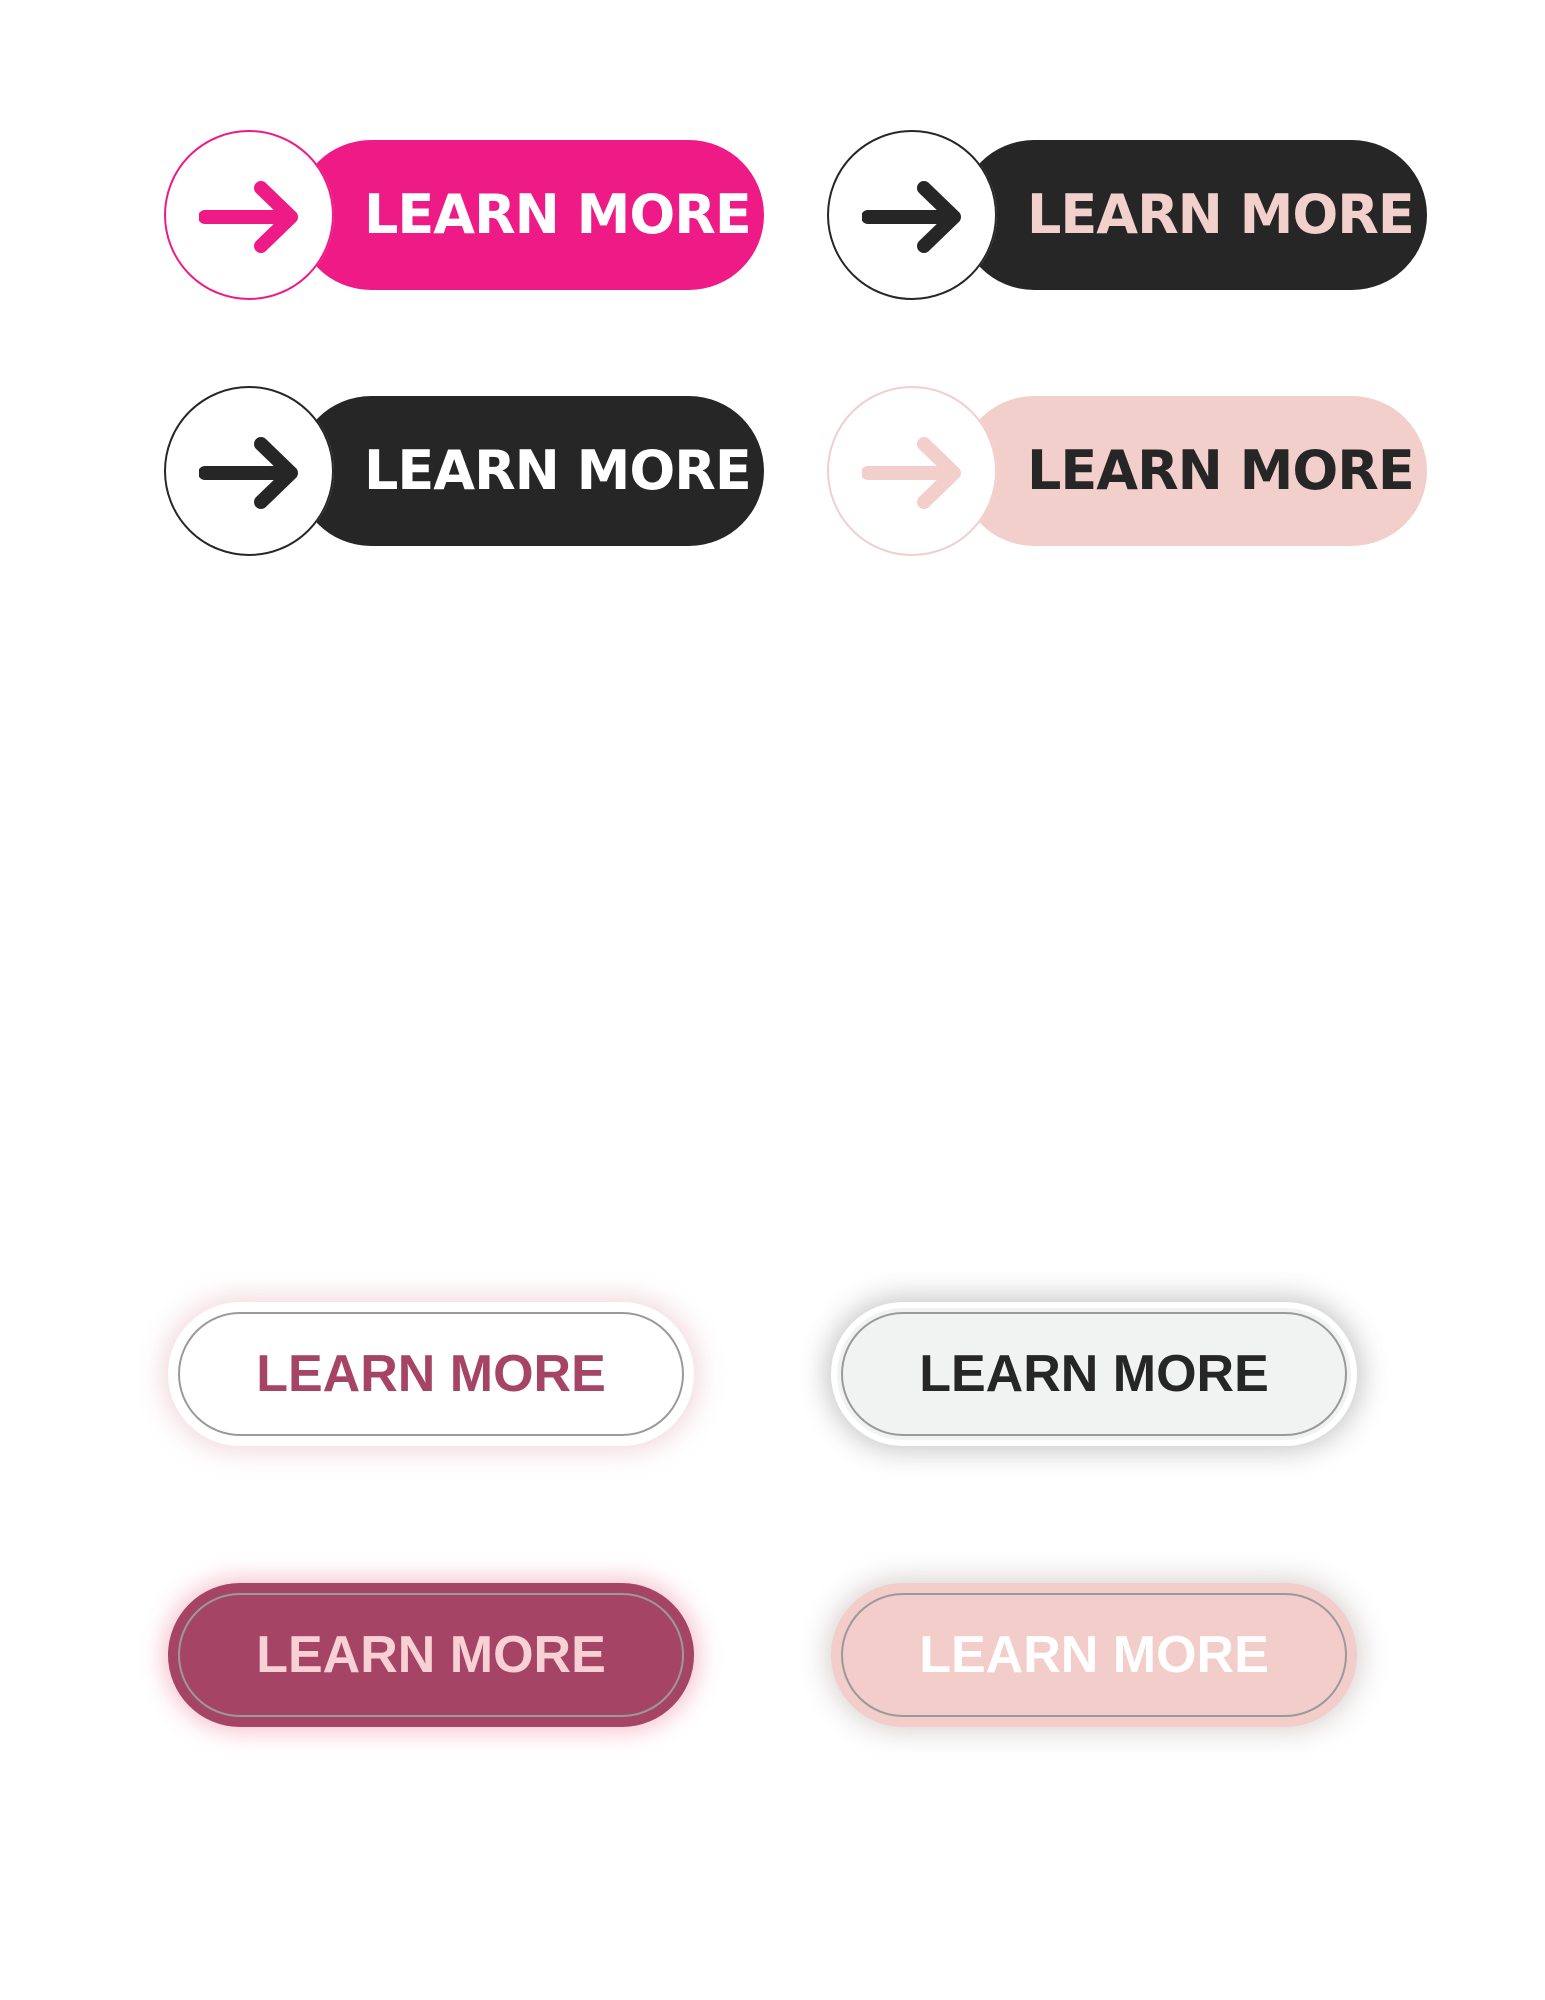 The height and width of the screenshot is (2000, 1545). I want to click on learn-more-button-dark-blush-text: LEARN MORE, so click(1127, 215).